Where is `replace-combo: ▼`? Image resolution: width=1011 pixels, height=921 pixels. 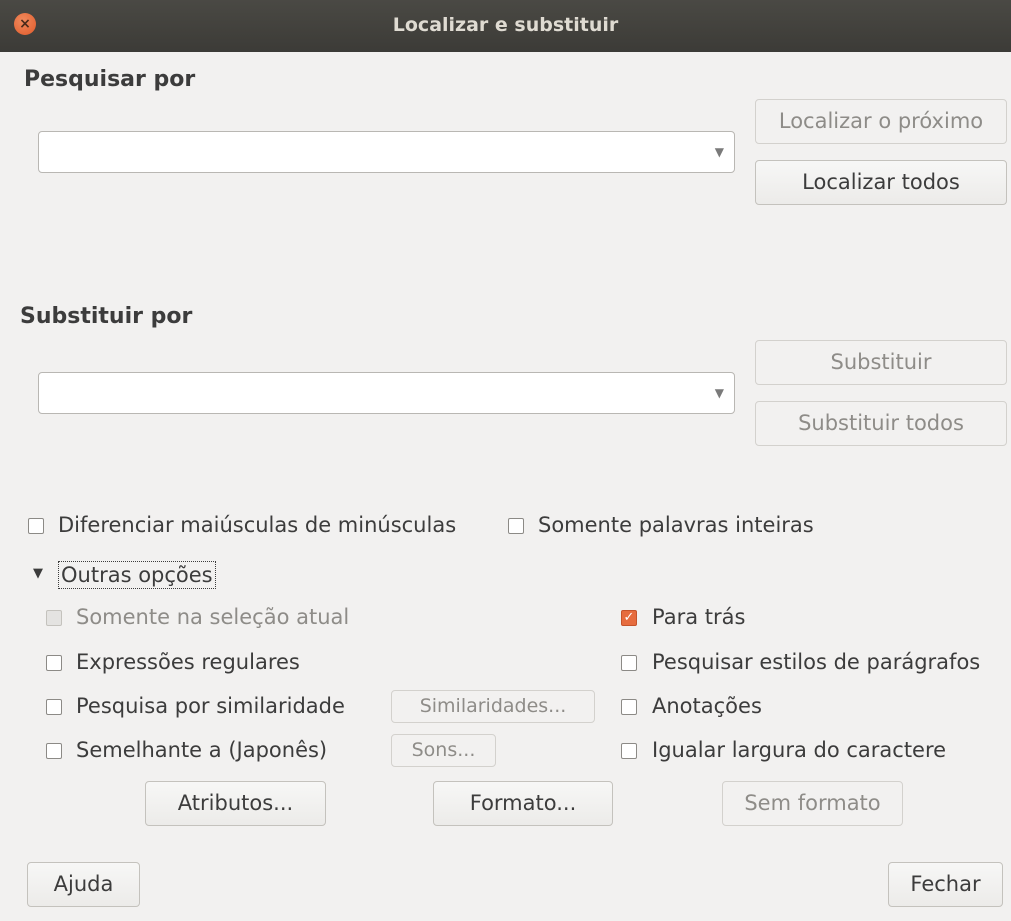
replace-combo: ▼ is located at coordinates (386, 393).